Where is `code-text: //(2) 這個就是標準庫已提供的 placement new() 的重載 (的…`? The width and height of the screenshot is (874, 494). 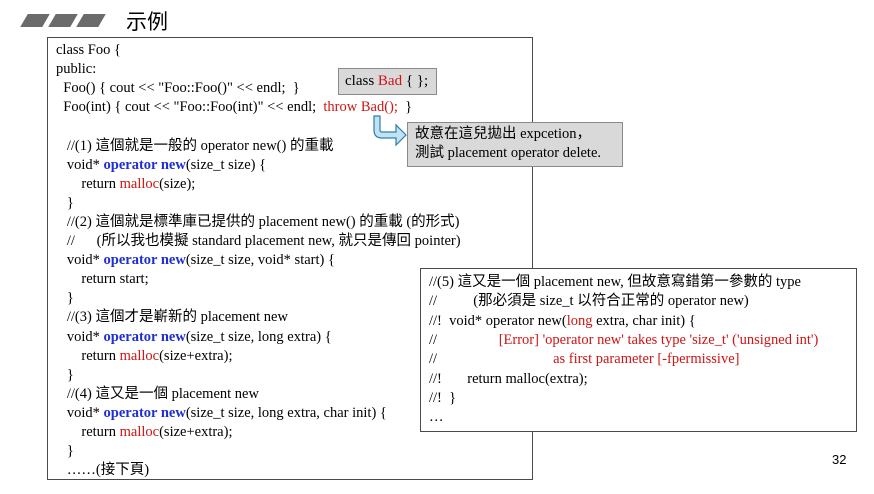 code-text: //(2) 這個就是標準庫已提供的 placement new() 的重載 (的… is located at coordinates (258, 221).